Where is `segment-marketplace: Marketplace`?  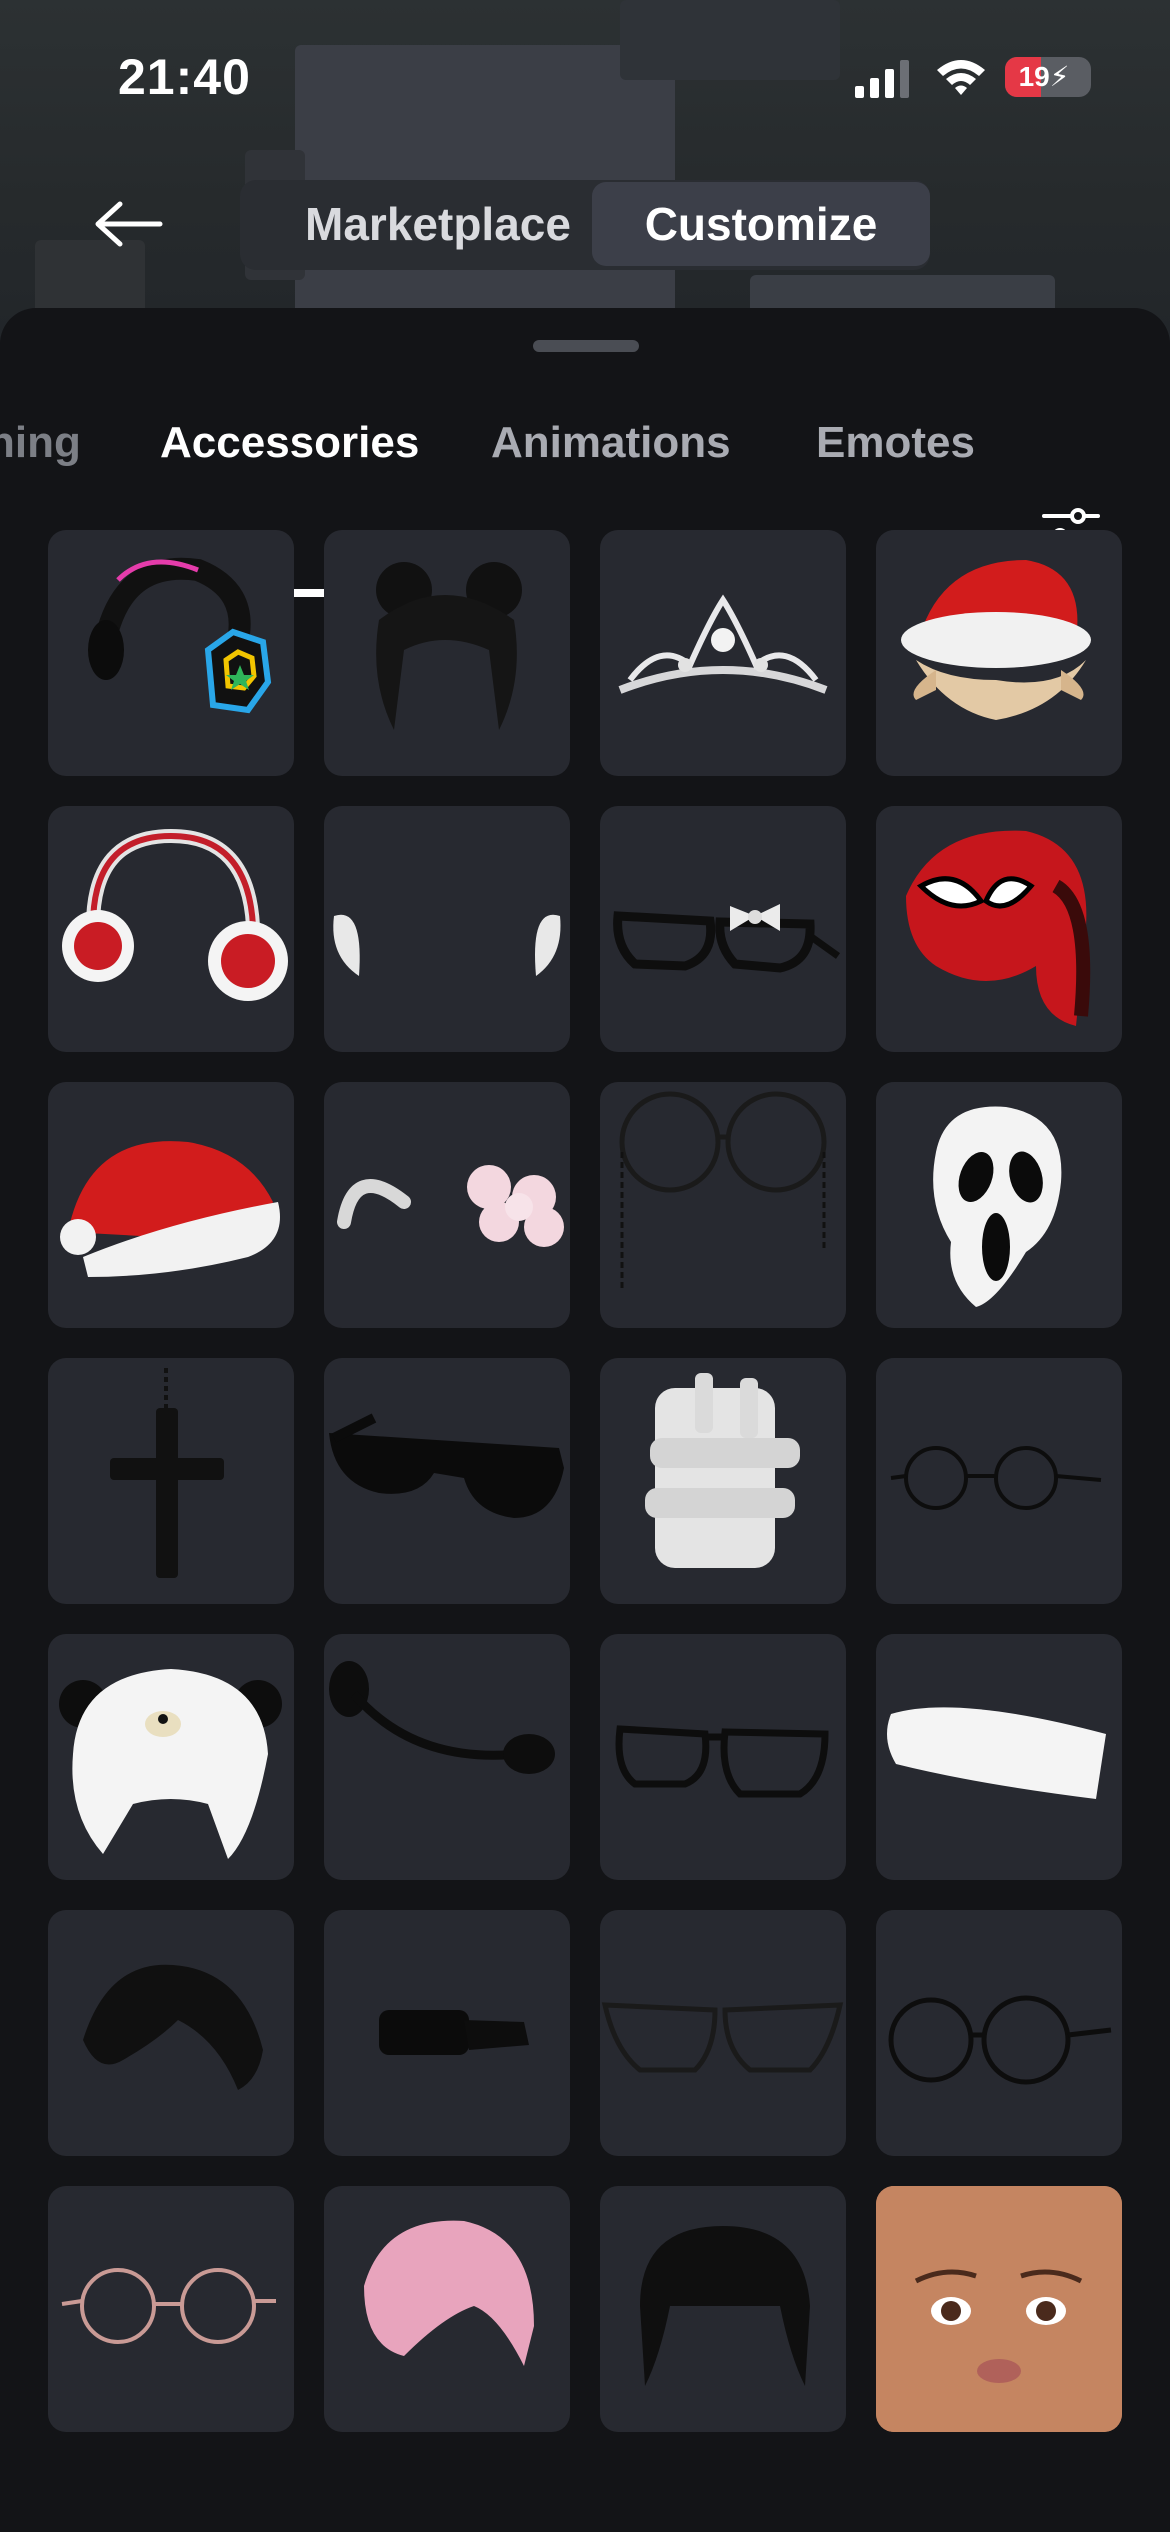
segment-marketplace: Marketplace is located at coordinates (438, 224).